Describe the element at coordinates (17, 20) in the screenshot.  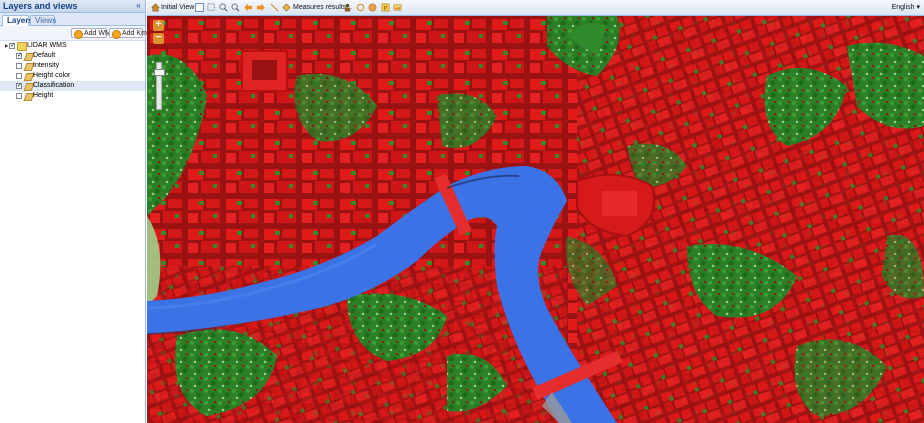
I see `tab-layers: Layers` at that location.